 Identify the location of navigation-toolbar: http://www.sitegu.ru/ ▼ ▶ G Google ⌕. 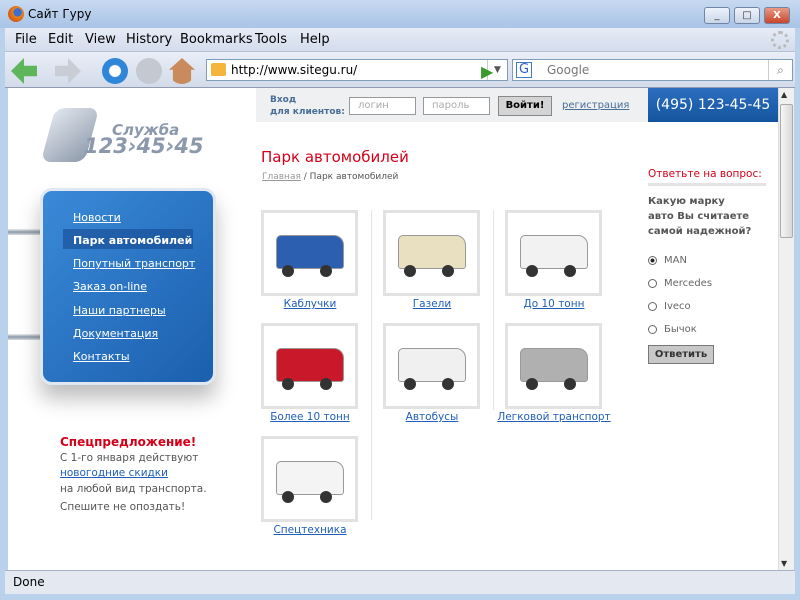
(400, 70).